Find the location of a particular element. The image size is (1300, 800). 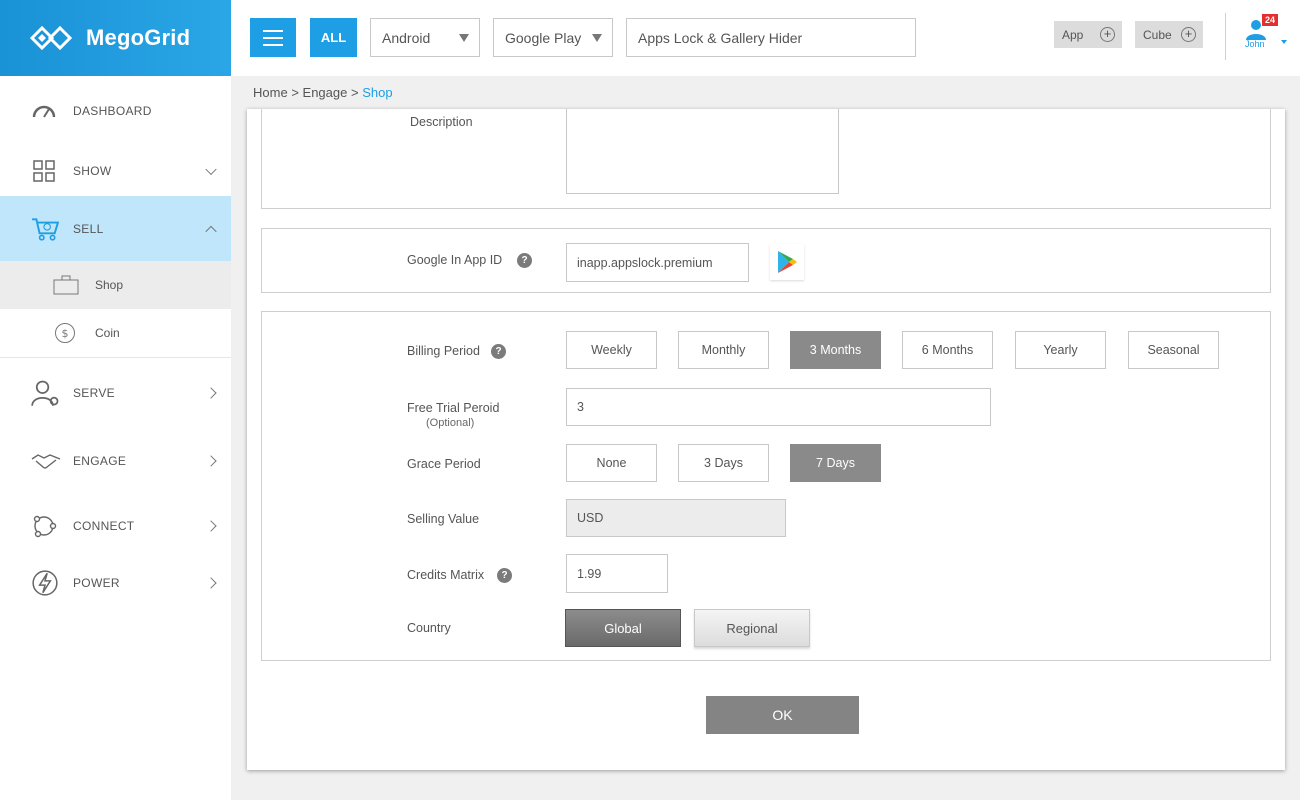

billing-option-6-months: 6 Months is located at coordinates (947, 350).